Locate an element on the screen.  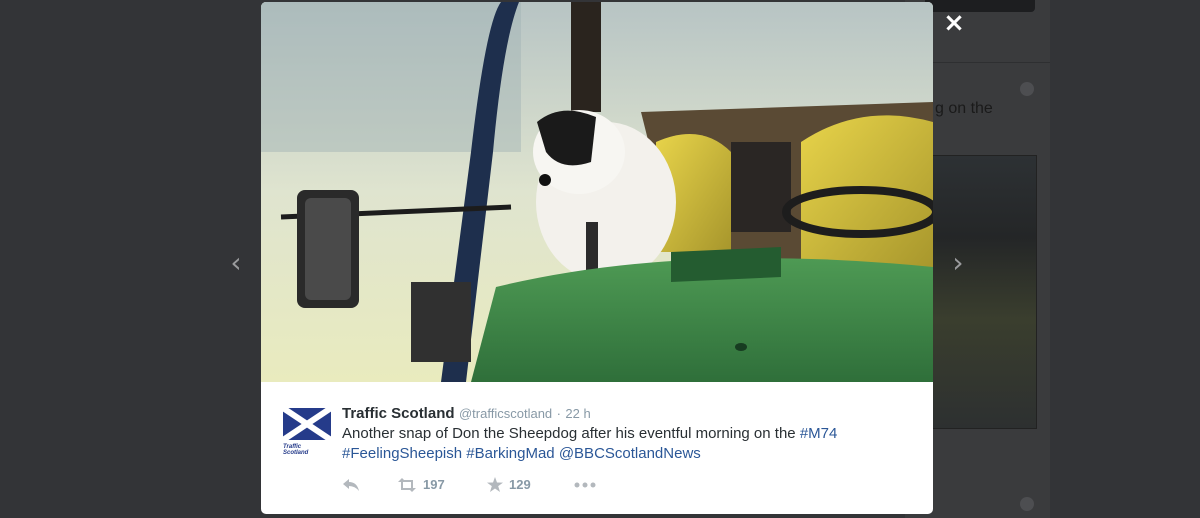
reply-icon is located at coordinates (351, 484).